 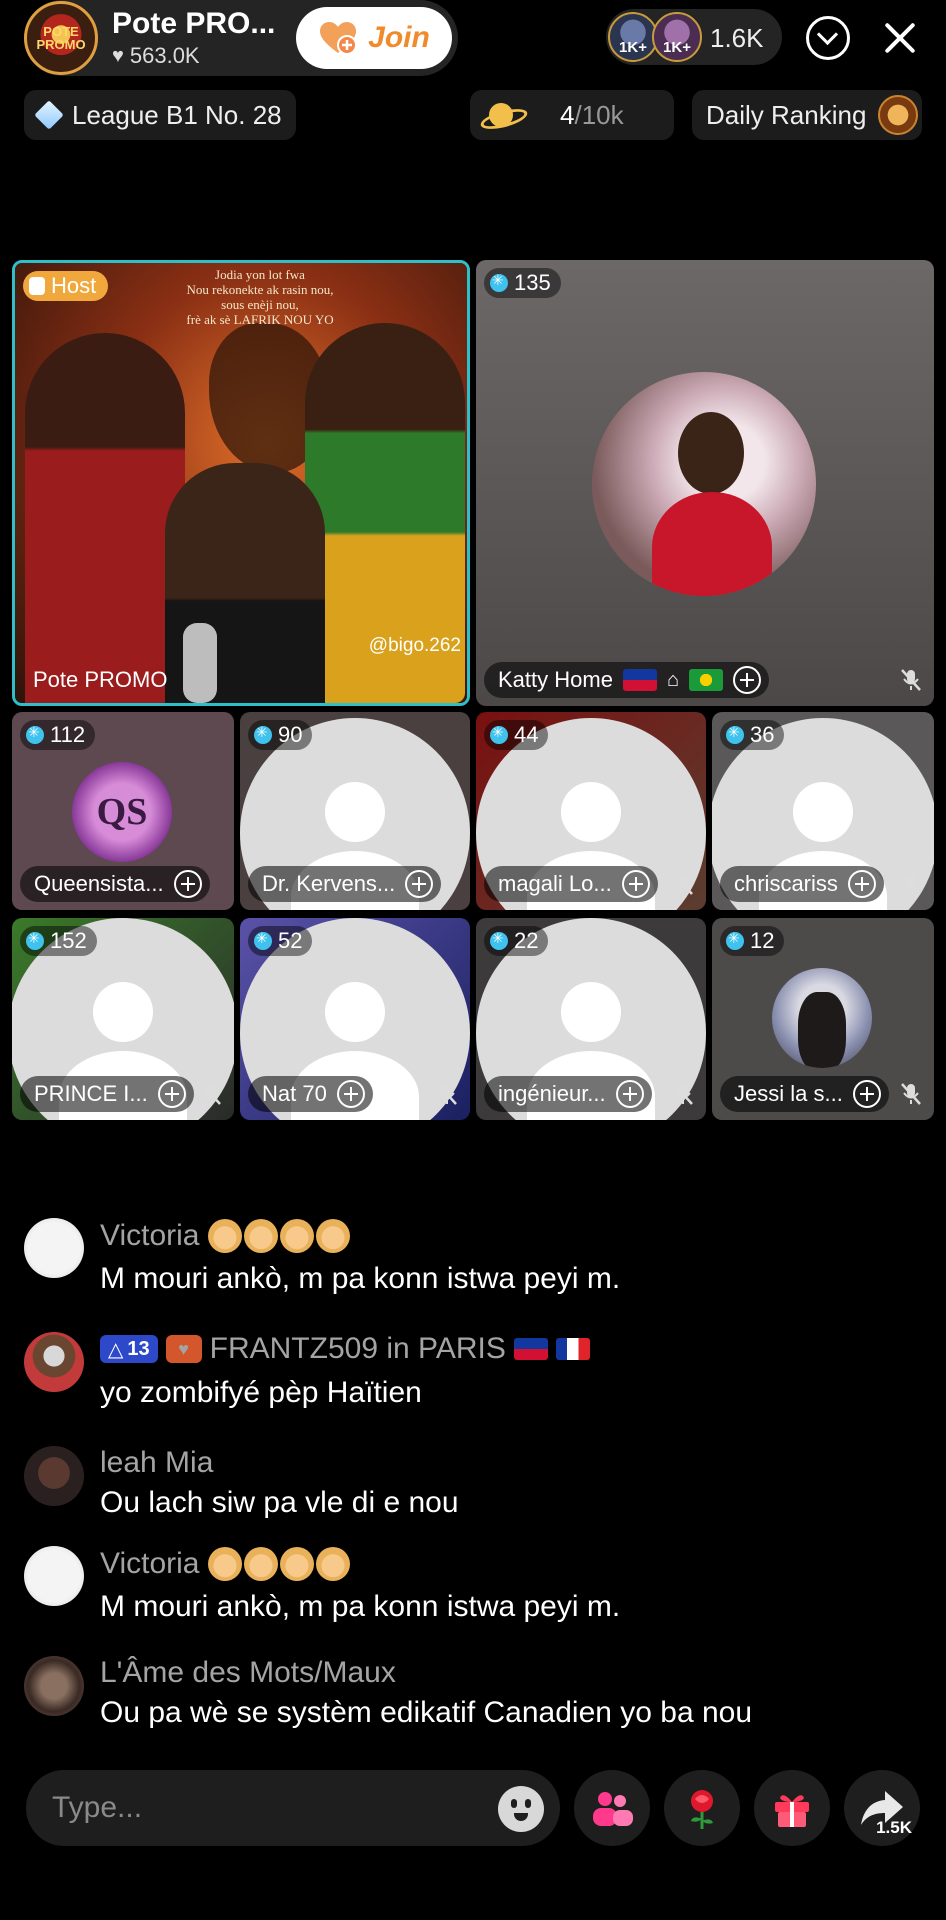 What do you see at coordinates (882, 1808) in the screenshot?
I see `share-button: 1.5K` at bounding box center [882, 1808].